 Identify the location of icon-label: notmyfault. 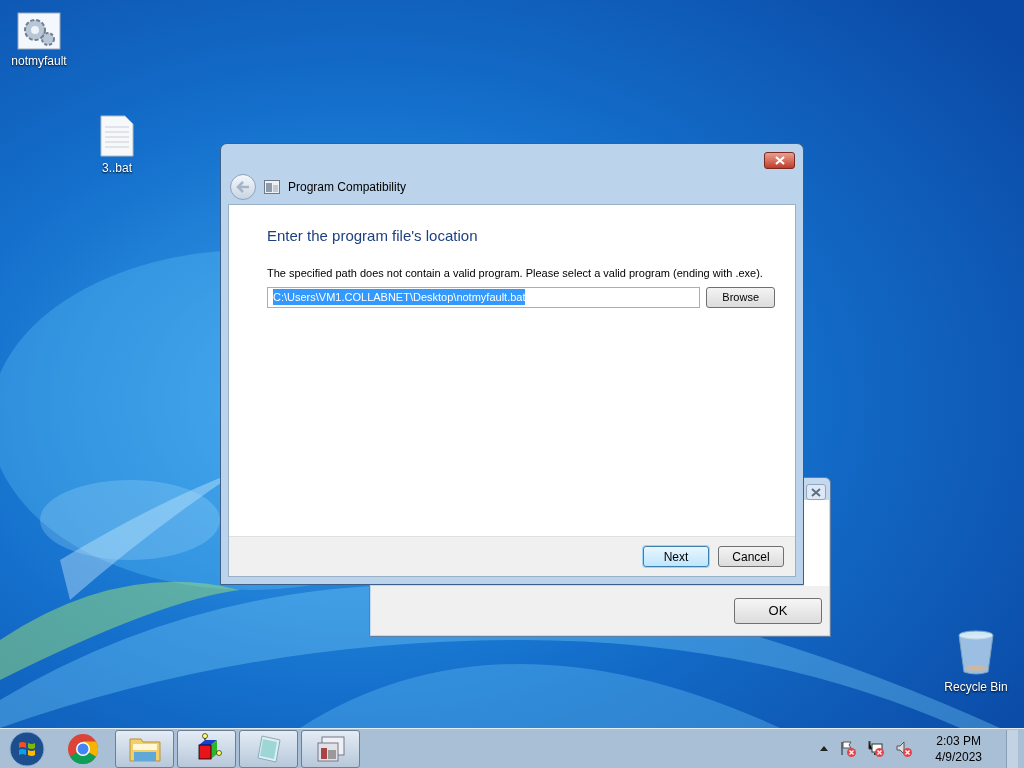
(39, 61).